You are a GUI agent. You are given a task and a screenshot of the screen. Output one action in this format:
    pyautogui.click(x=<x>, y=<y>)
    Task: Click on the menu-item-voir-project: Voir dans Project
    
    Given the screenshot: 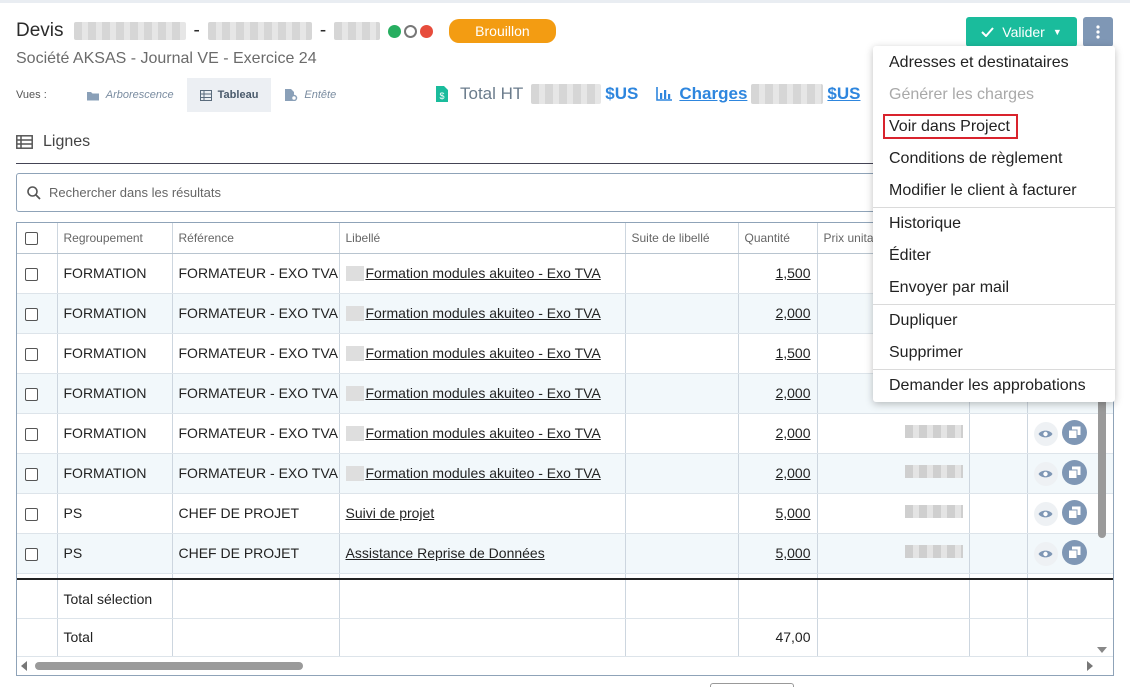 What is the action you would take?
    pyautogui.click(x=994, y=127)
    